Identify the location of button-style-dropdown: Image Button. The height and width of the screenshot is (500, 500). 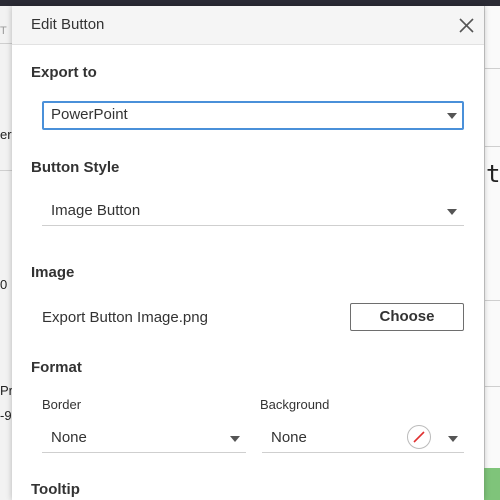
(253, 212).